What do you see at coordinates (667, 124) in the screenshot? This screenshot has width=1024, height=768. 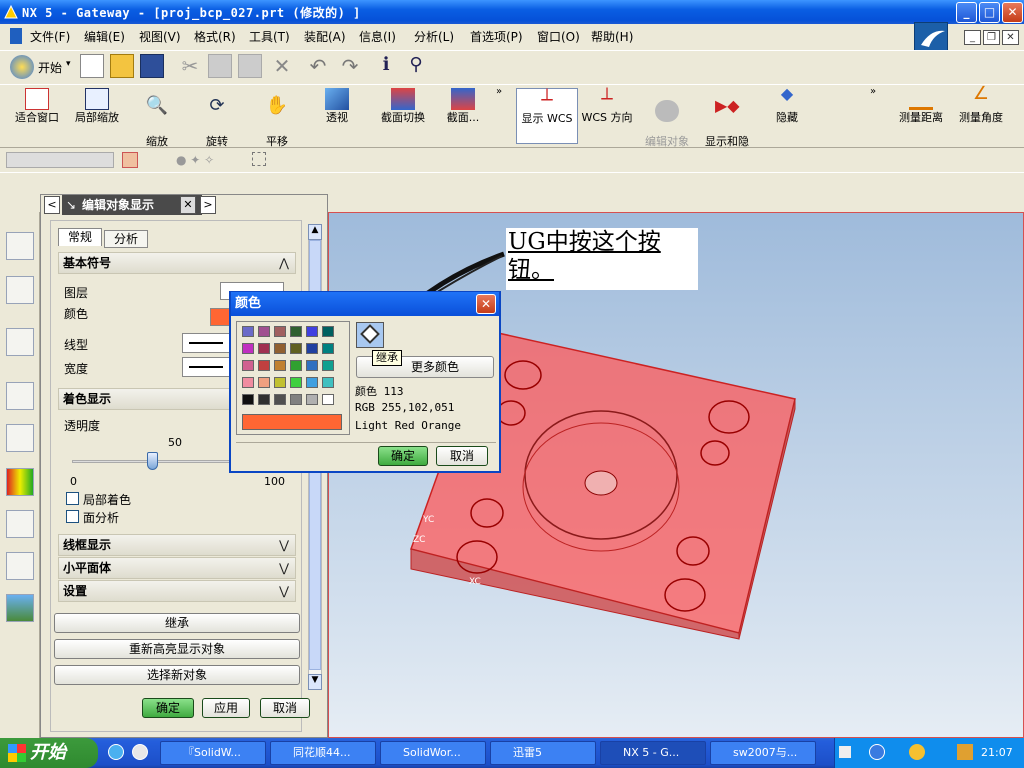 I see `edit-object-display-button: 编辑对象 显示` at bounding box center [667, 124].